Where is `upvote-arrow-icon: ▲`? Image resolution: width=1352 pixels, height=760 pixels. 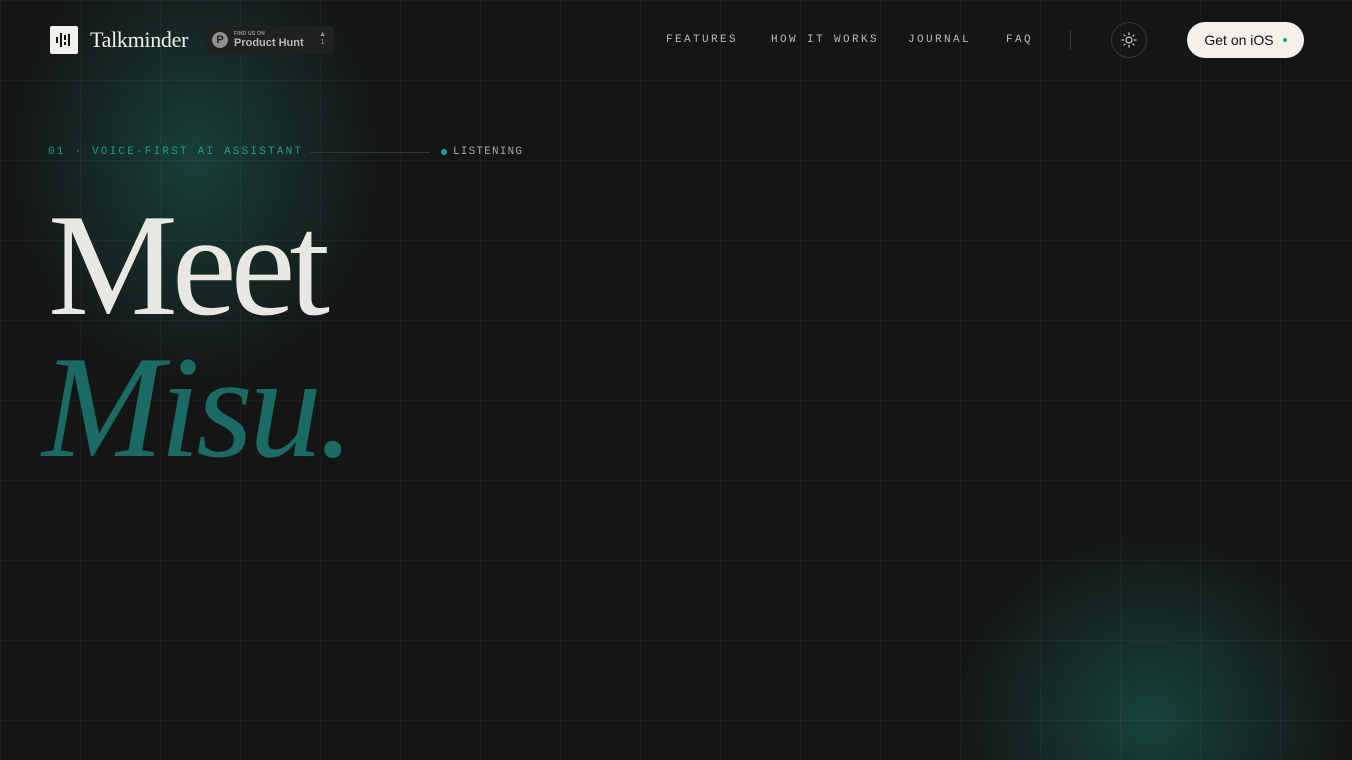 upvote-arrow-icon: ▲ is located at coordinates (322, 34).